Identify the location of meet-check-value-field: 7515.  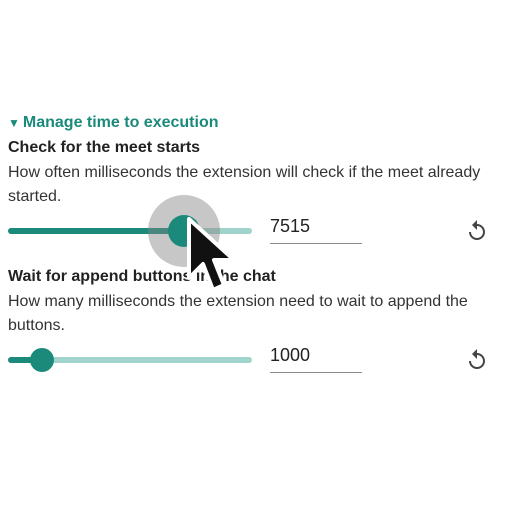
(316, 229).